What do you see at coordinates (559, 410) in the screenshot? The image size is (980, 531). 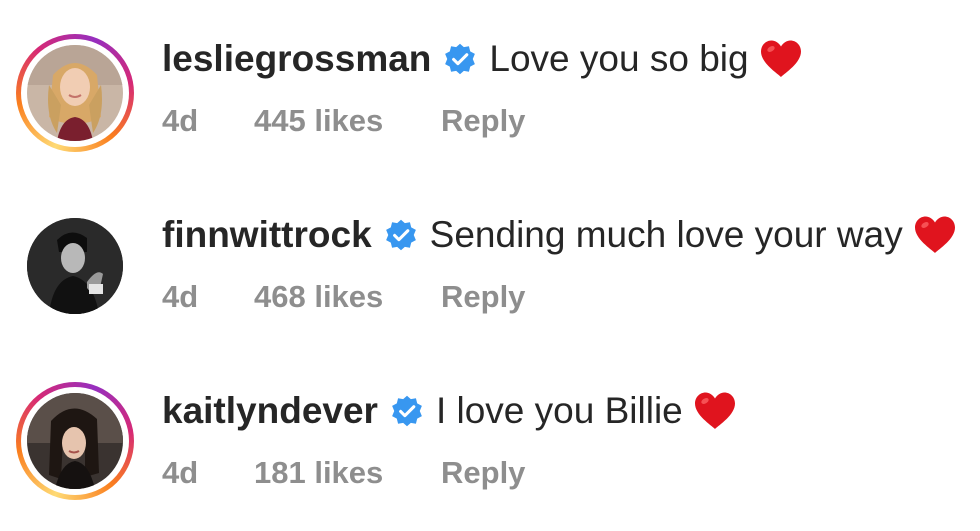 I see `comment-text: I love you Billie` at bounding box center [559, 410].